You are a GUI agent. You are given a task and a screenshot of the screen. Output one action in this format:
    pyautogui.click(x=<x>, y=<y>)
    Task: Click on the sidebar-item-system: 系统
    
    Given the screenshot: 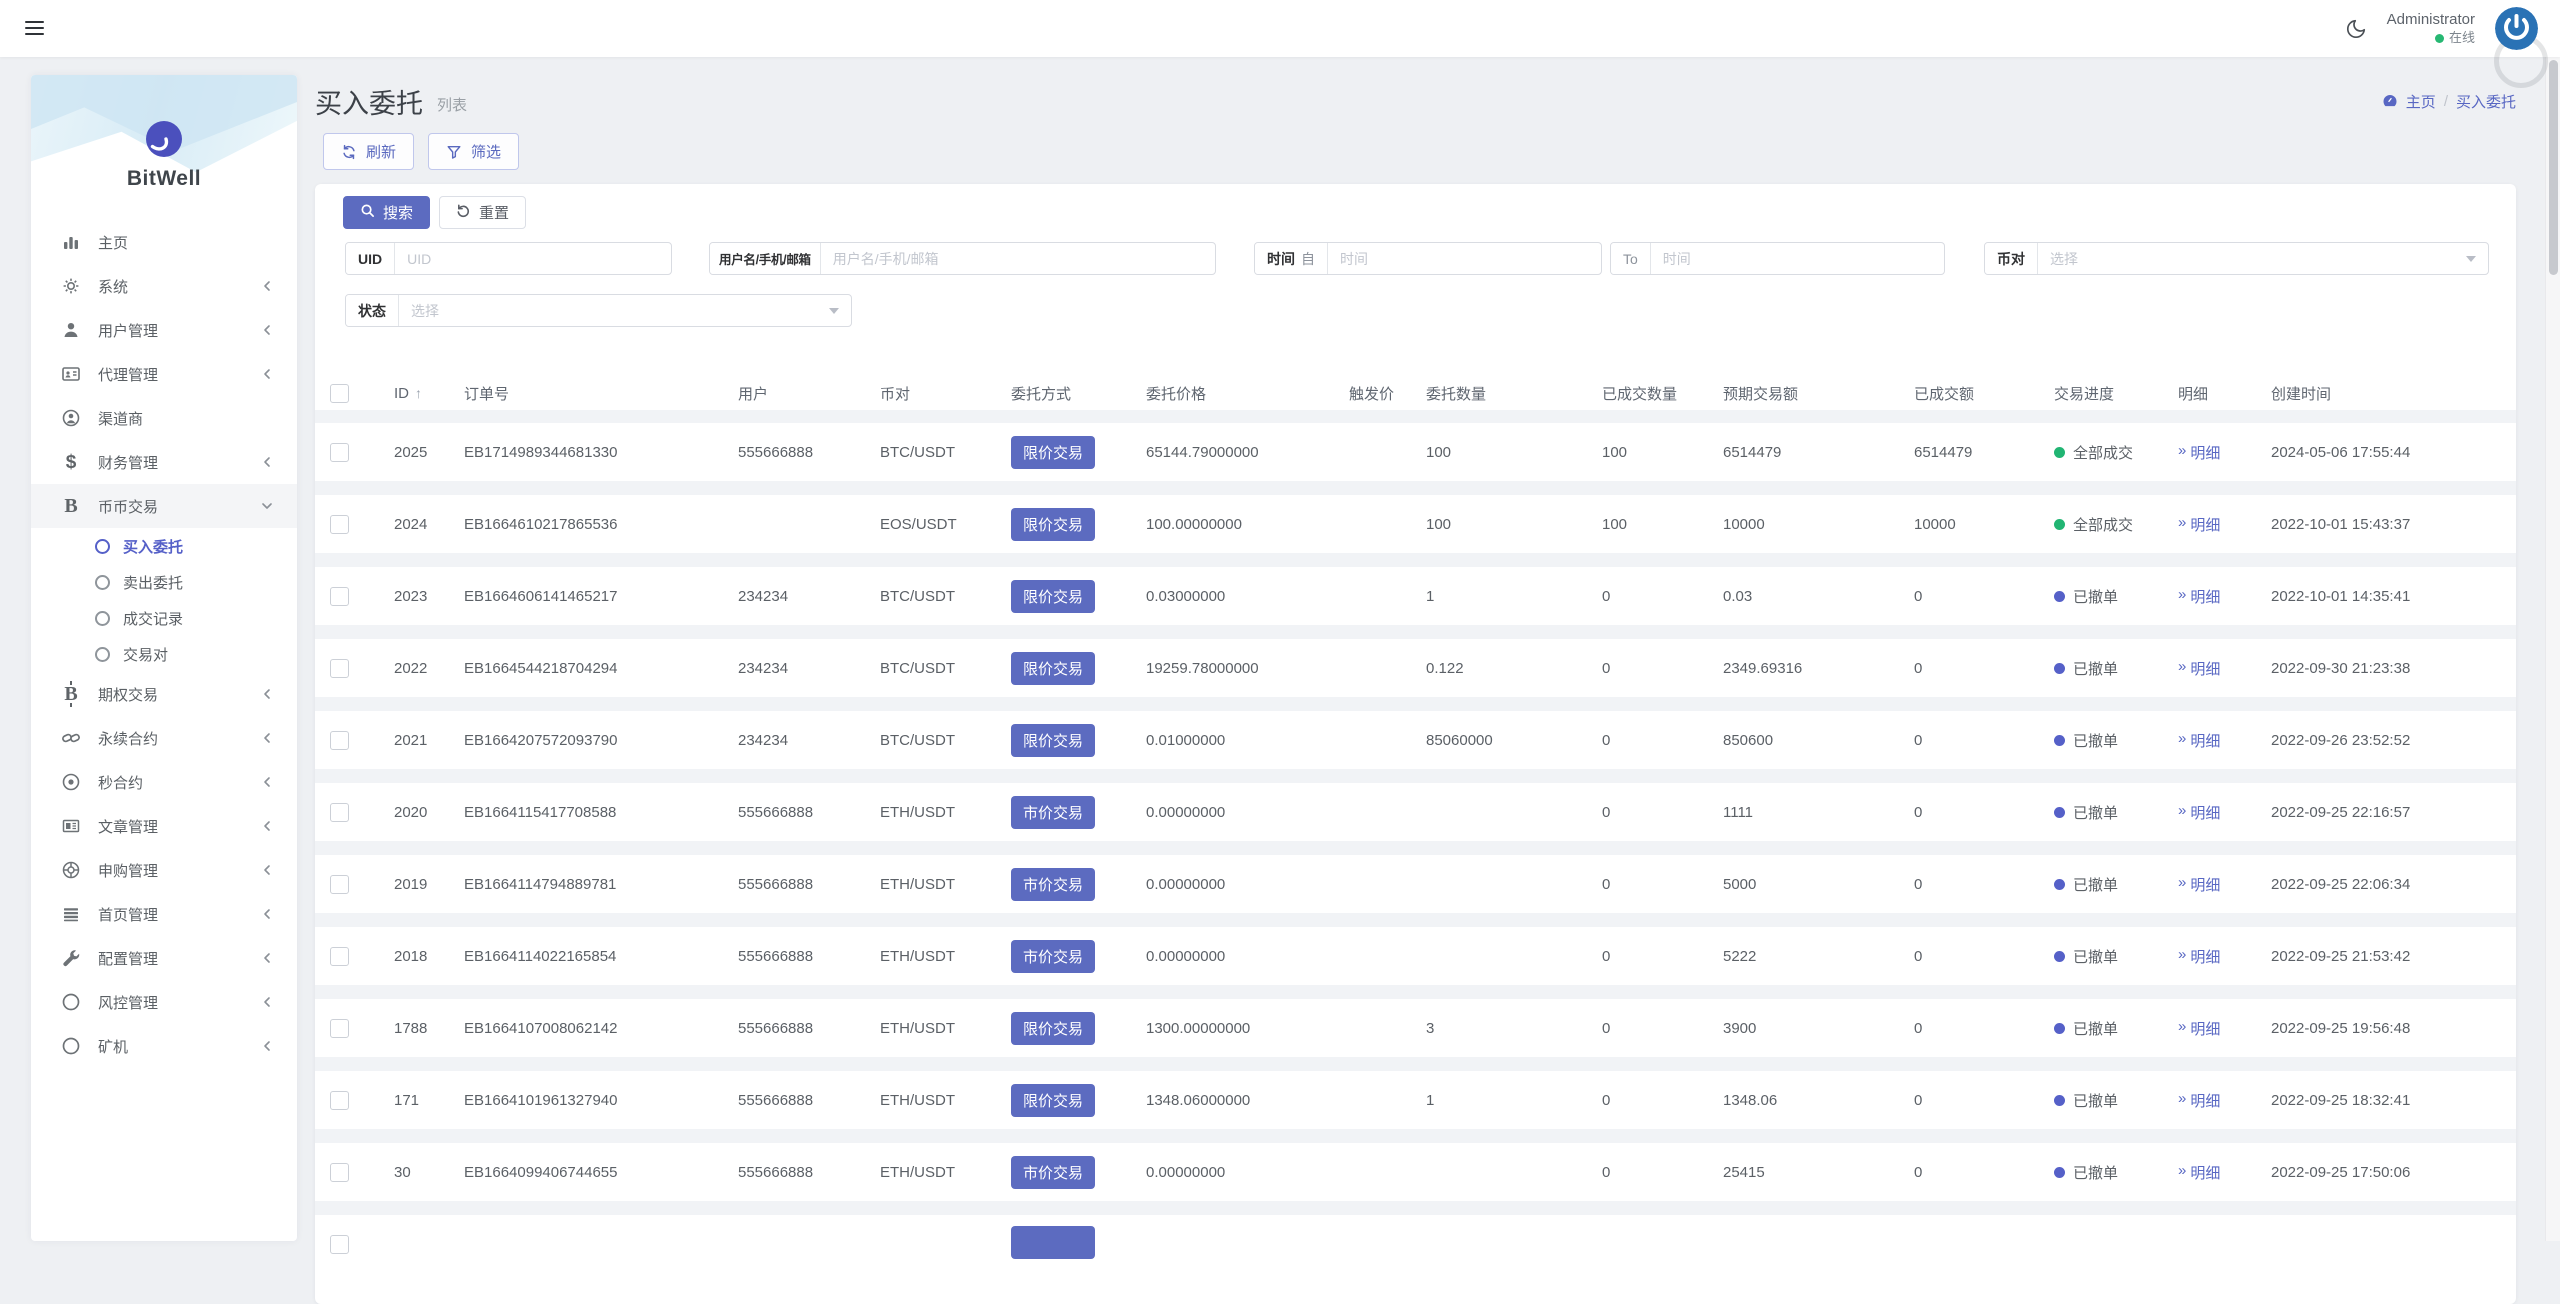 What is the action you would take?
    pyautogui.click(x=164, y=286)
    